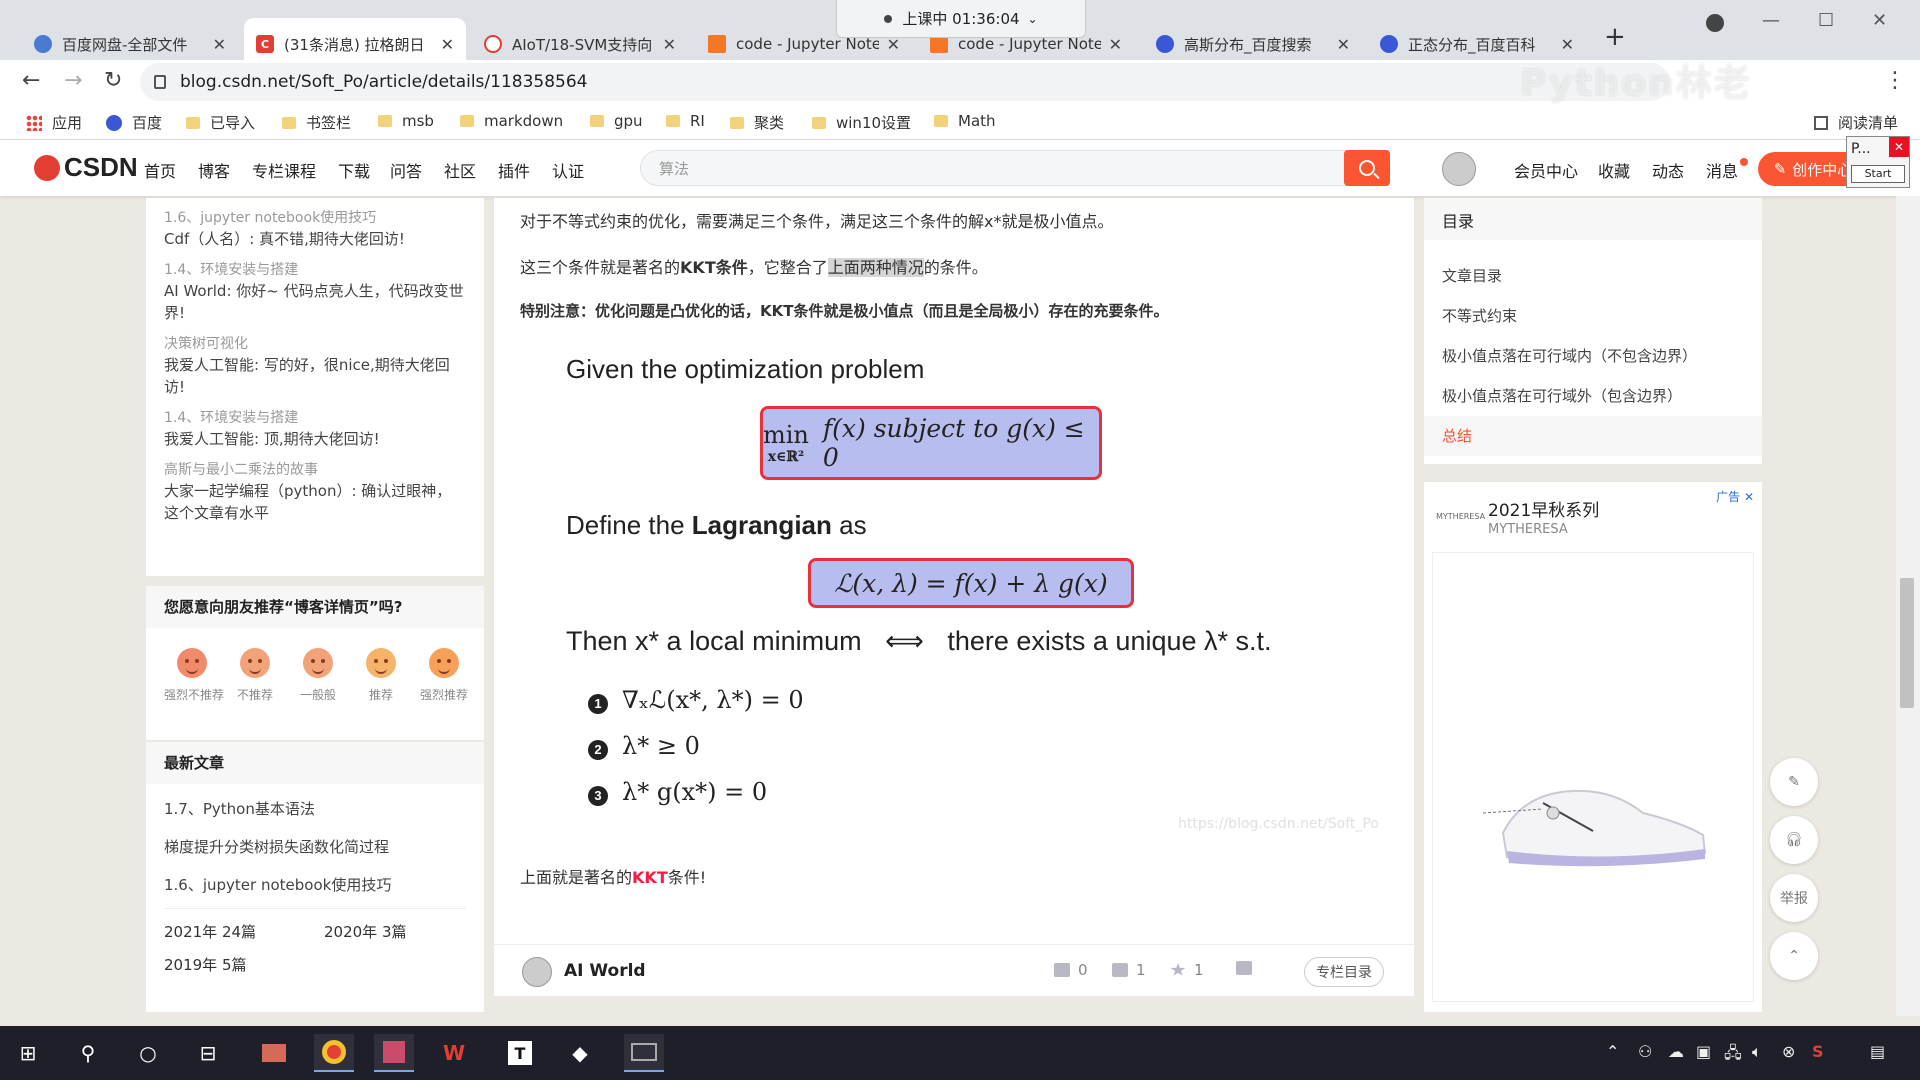 Image resolution: width=1920 pixels, height=1080 pixels. Describe the element at coordinates (244, 931) in the screenshot. I see `archive-link: 2021年 24篇` at that location.